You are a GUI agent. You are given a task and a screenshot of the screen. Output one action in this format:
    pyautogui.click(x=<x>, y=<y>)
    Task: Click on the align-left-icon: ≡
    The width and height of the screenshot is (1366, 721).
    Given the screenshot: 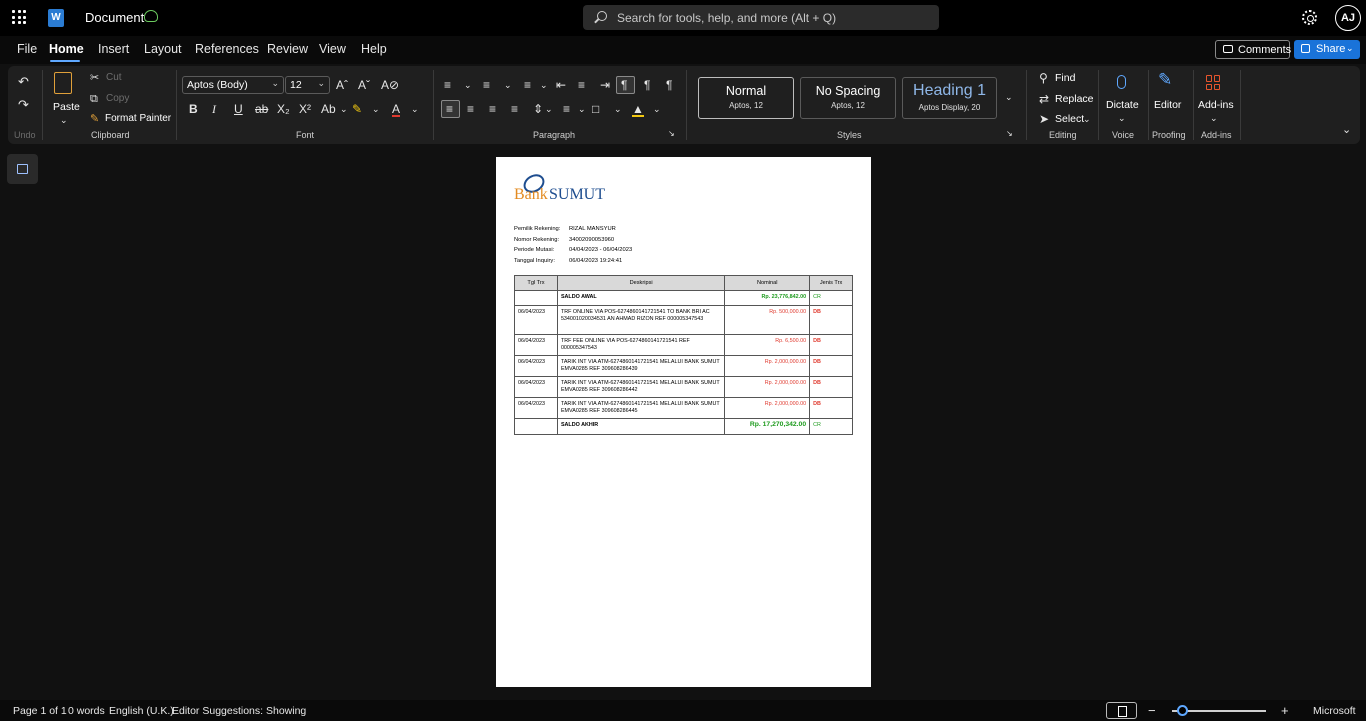 What is the action you would take?
    pyautogui.click(x=449, y=109)
    